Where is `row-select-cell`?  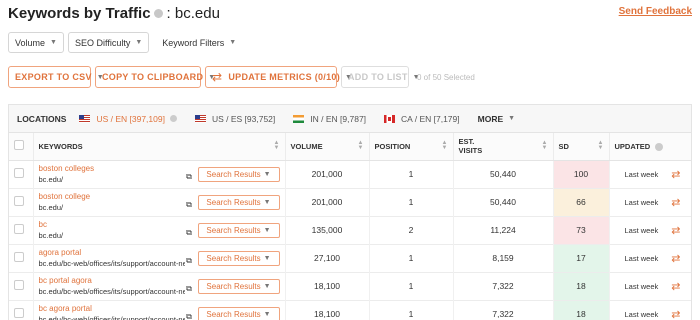
row-select-cell is located at coordinates (21, 202).